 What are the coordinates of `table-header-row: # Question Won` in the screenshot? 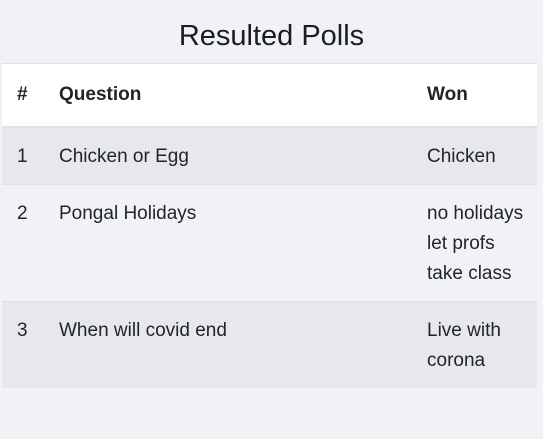 It's located at (269, 95).